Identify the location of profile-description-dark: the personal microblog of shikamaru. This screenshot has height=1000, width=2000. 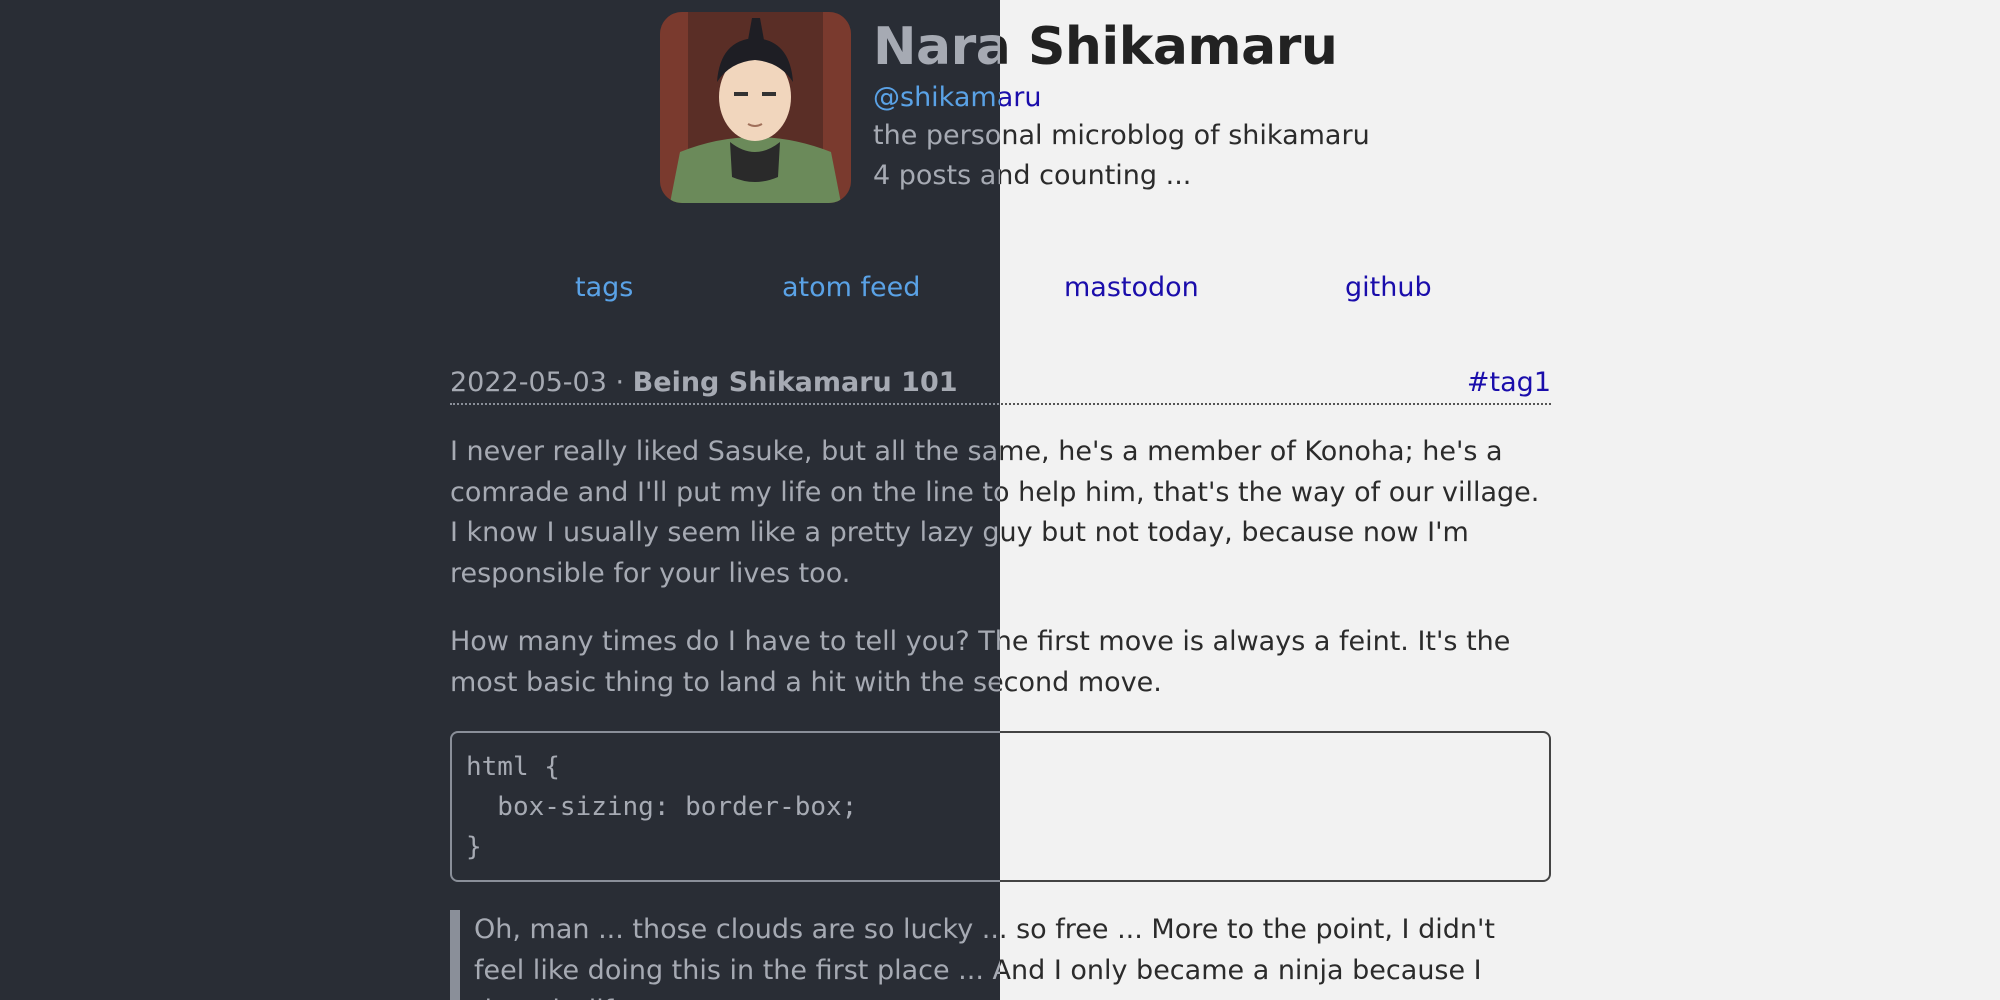
(936, 135).